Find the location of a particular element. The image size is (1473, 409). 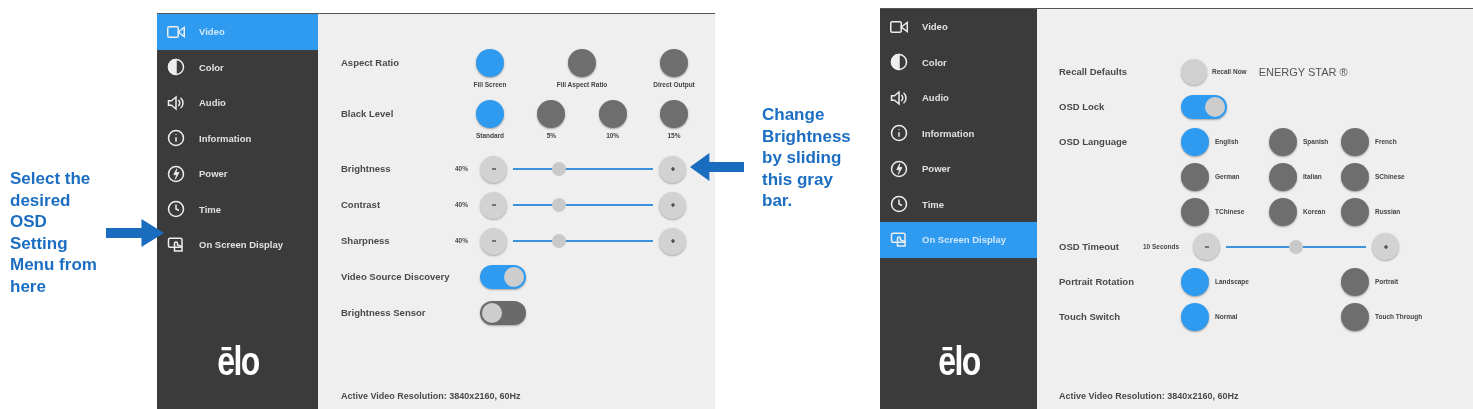

setting-label: Touch Switch is located at coordinates (1090, 317).